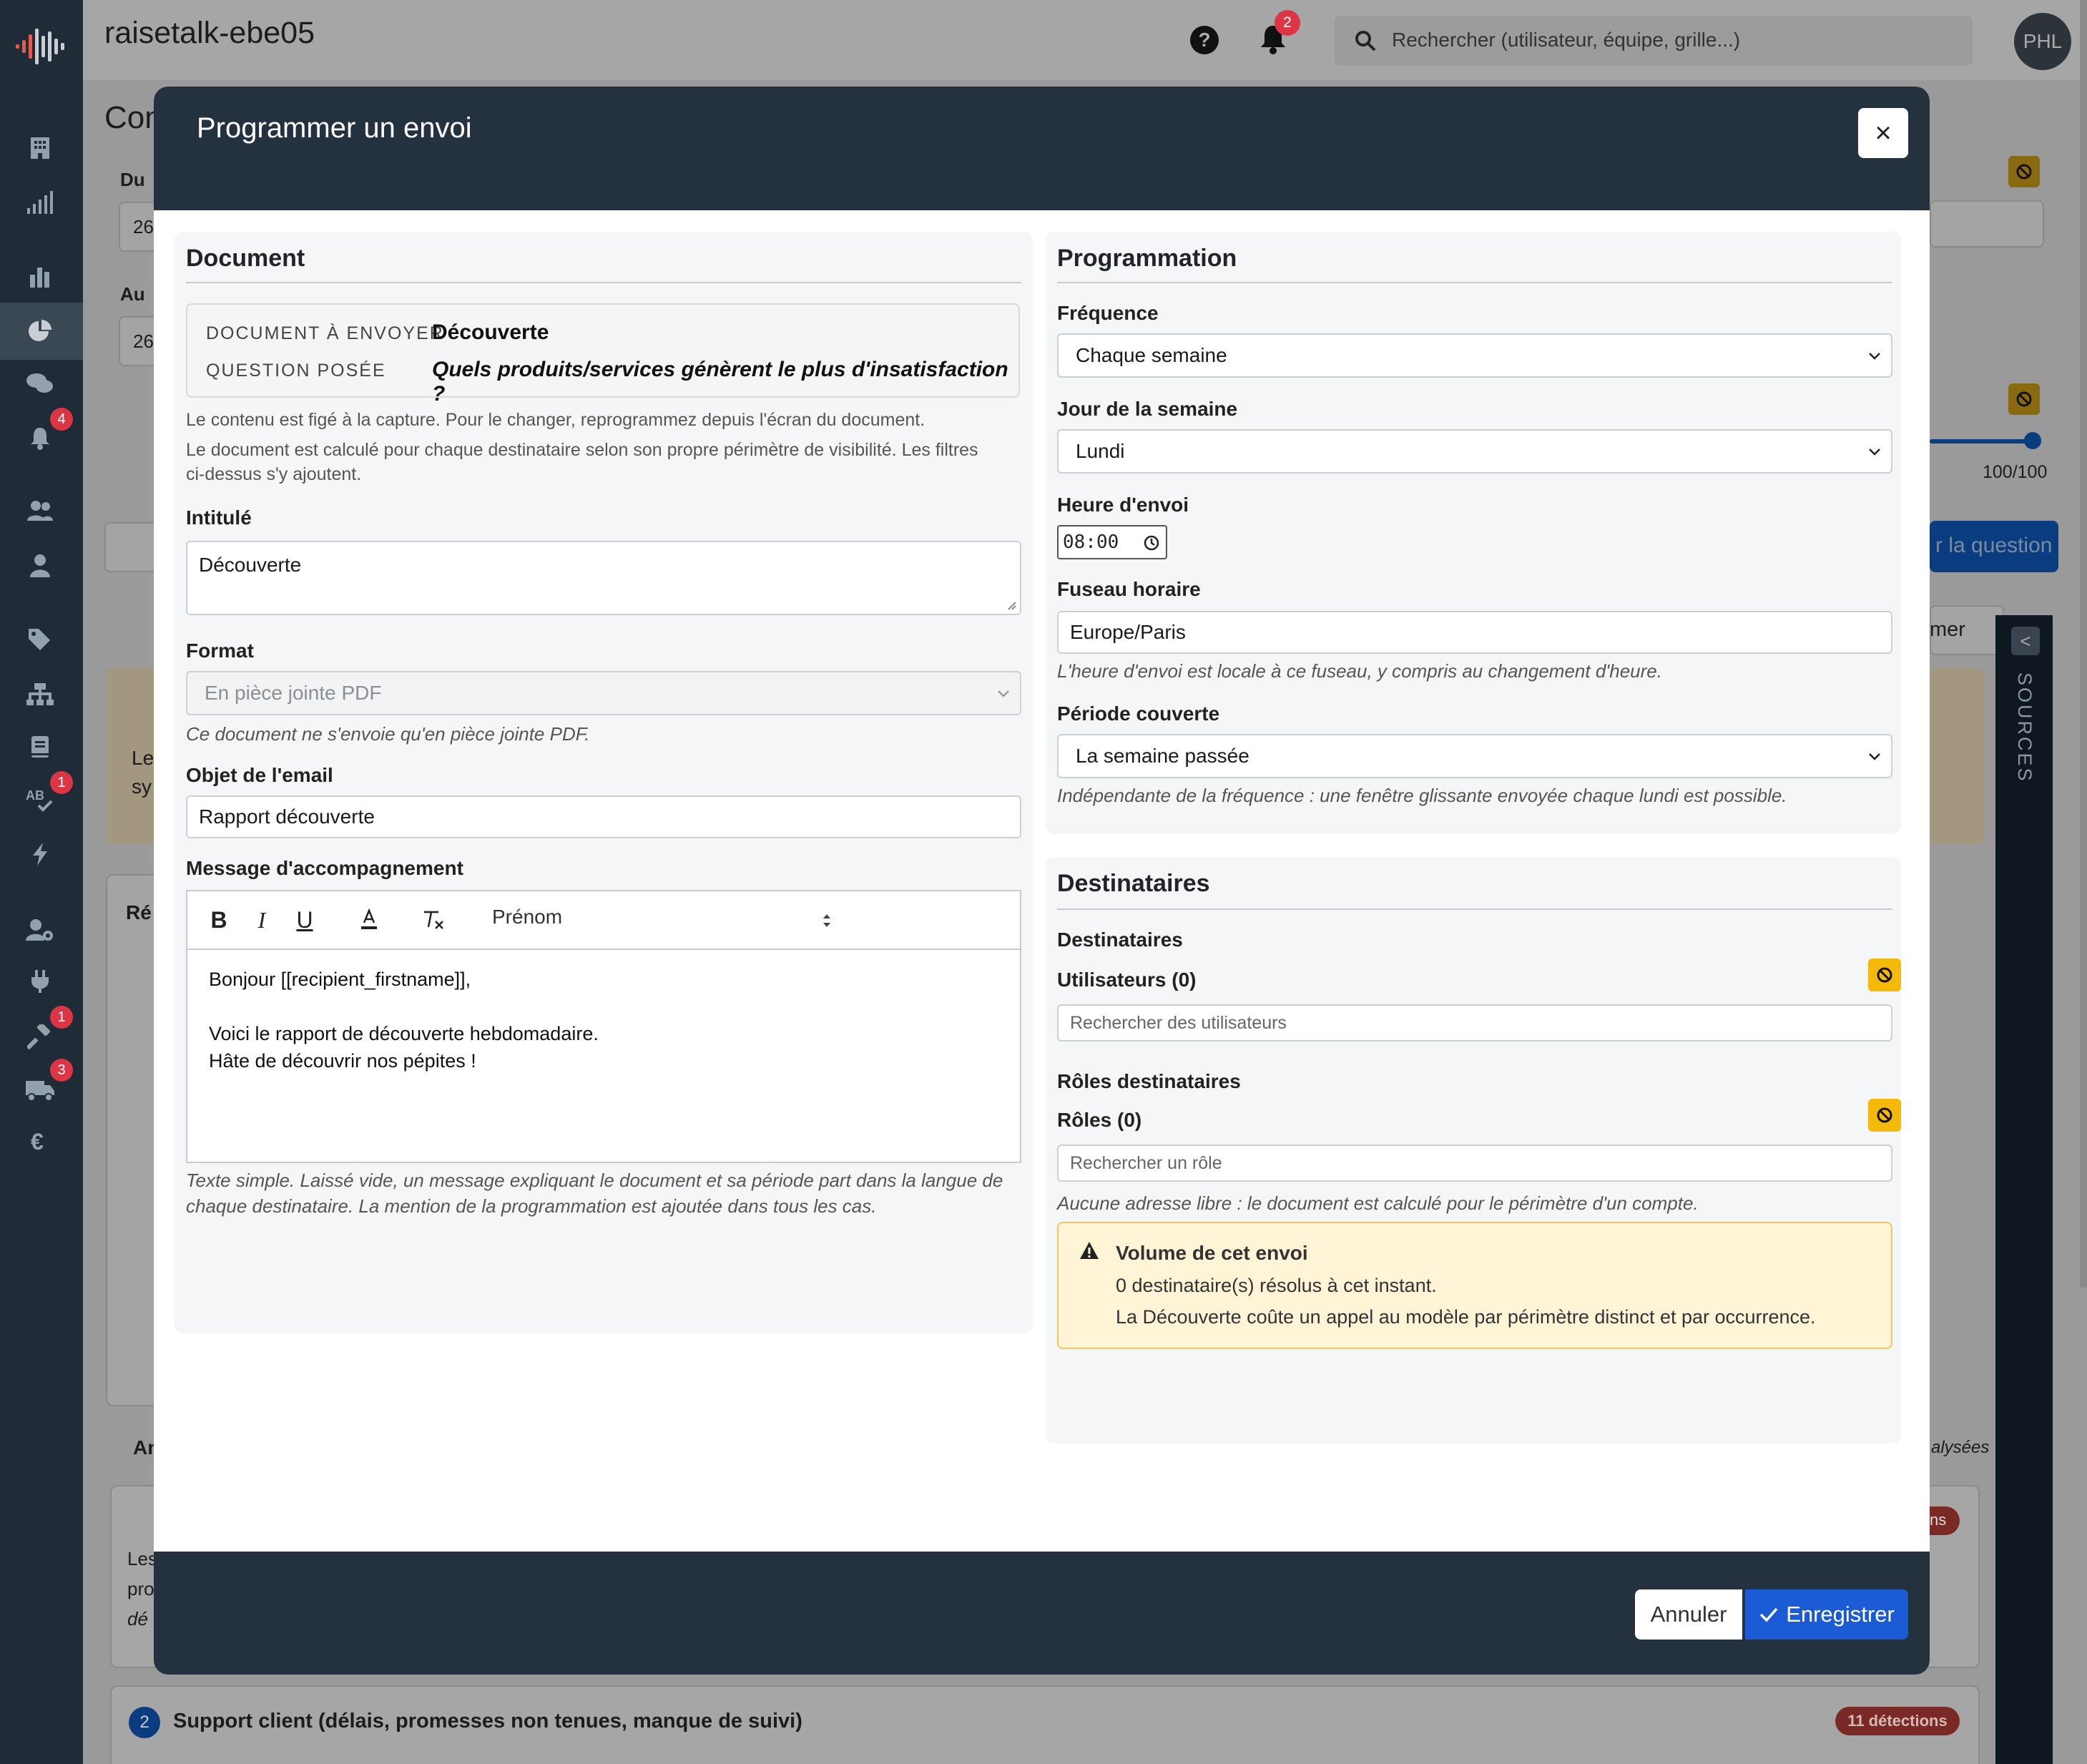 The image size is (2087, 1764). What do you see at coordinates (40, 694) in the screenshot?
I see `hierarchy-icon` at bounding box center [40, 694].